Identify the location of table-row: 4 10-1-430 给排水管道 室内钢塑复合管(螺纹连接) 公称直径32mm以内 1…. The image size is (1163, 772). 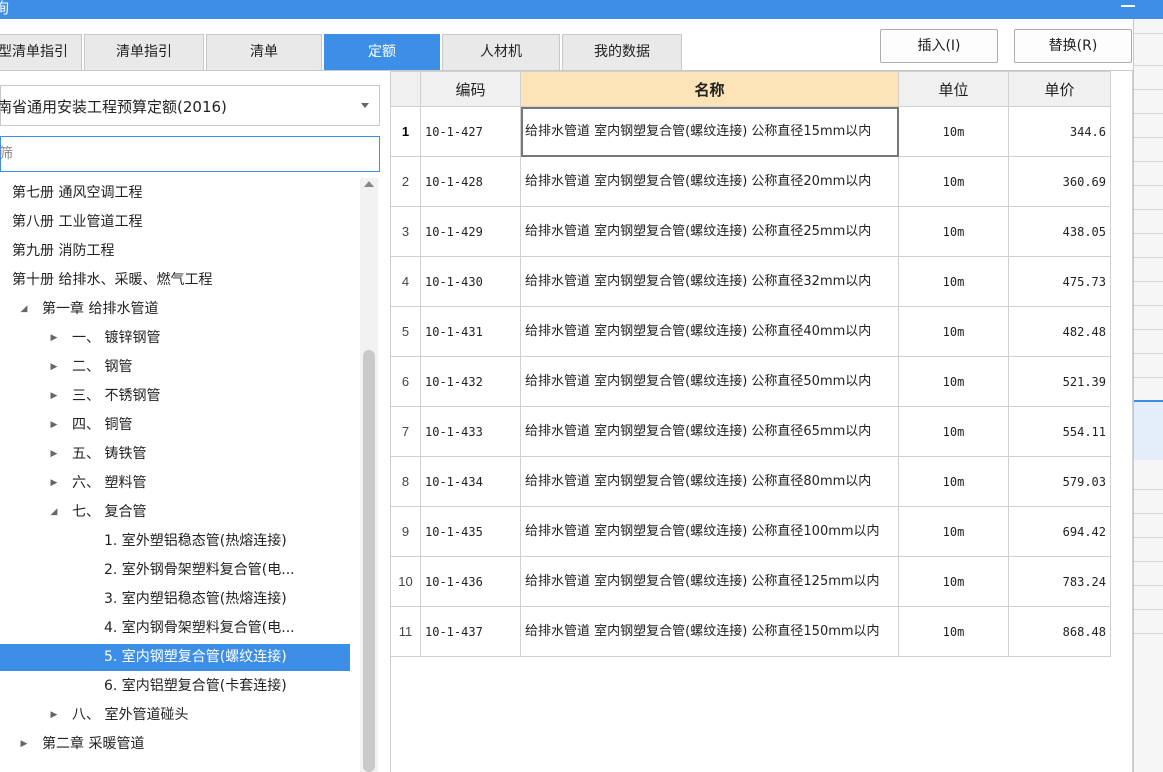
(750, 281).